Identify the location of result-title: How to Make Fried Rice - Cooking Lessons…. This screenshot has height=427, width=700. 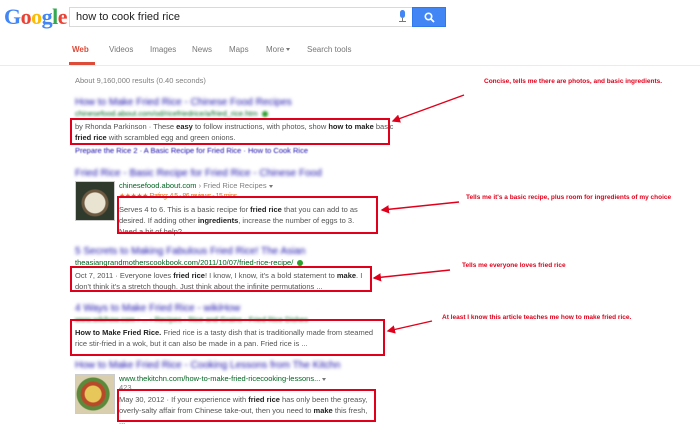
(207, 365).